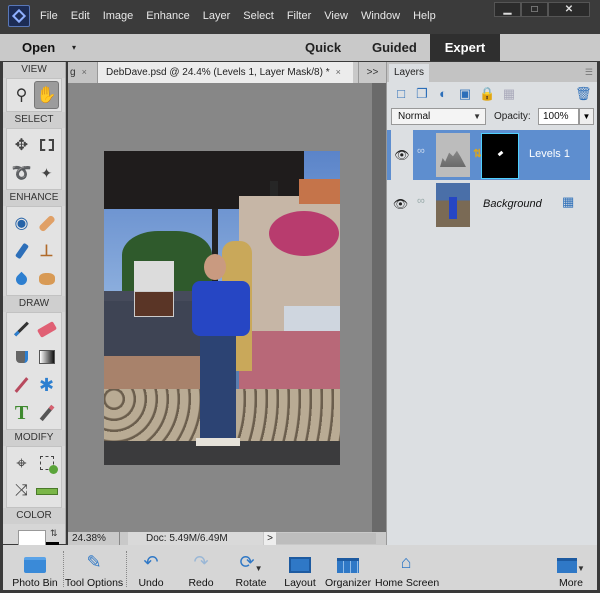 This screenshot has height=593, width=600. What do you see at coordinates (465, 94) in the screenshot?
I see `add-mask-icon: ▣` at bounding box center [465, 94].